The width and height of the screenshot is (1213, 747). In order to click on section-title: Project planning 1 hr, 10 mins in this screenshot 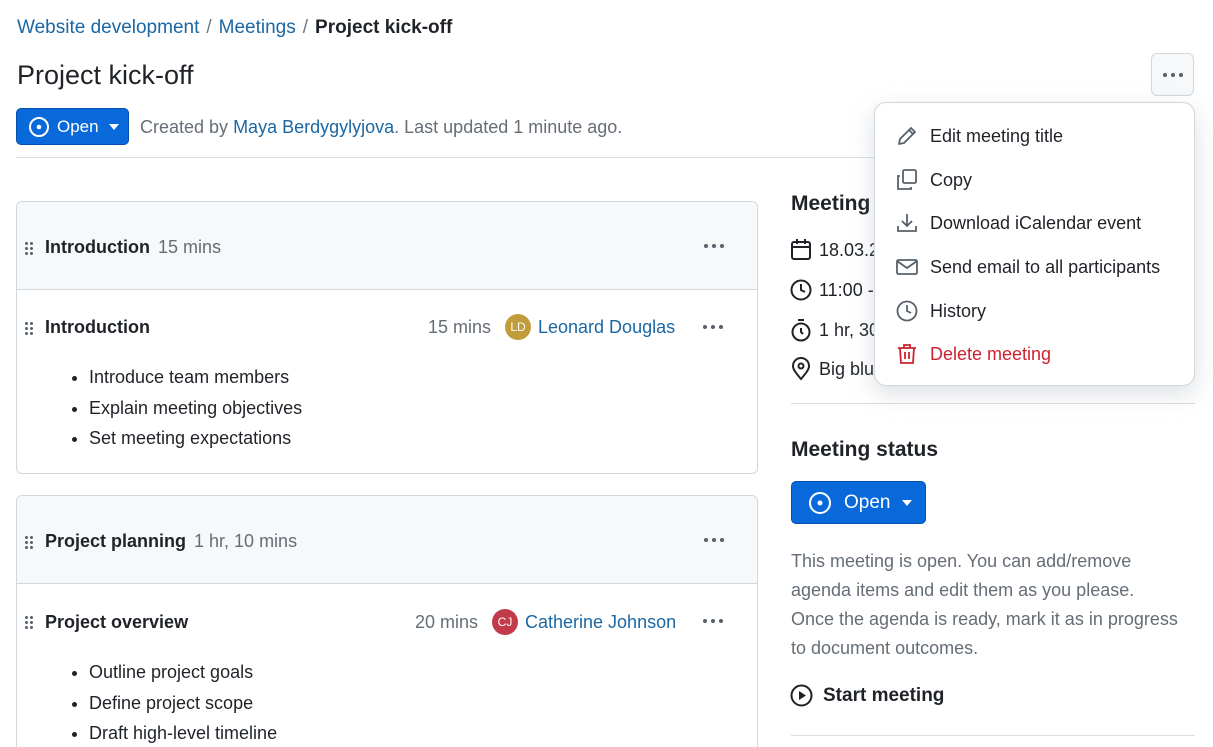, I will do `click(171, 541)`.